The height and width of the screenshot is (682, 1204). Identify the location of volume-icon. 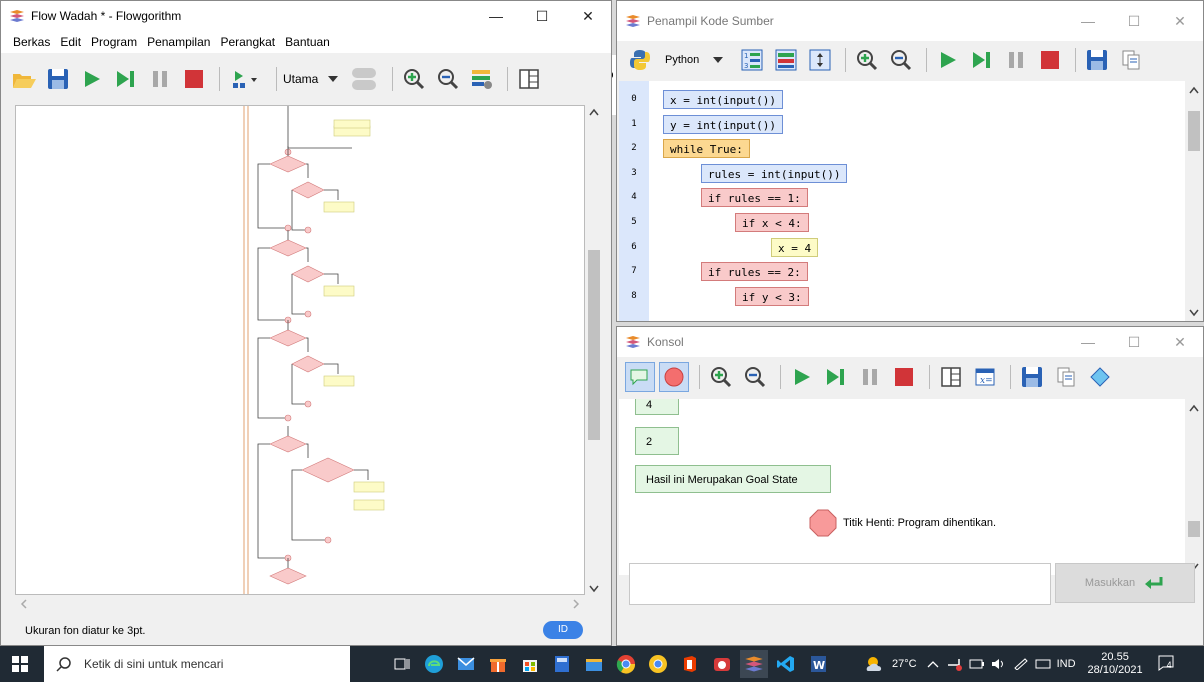
(999, 664).